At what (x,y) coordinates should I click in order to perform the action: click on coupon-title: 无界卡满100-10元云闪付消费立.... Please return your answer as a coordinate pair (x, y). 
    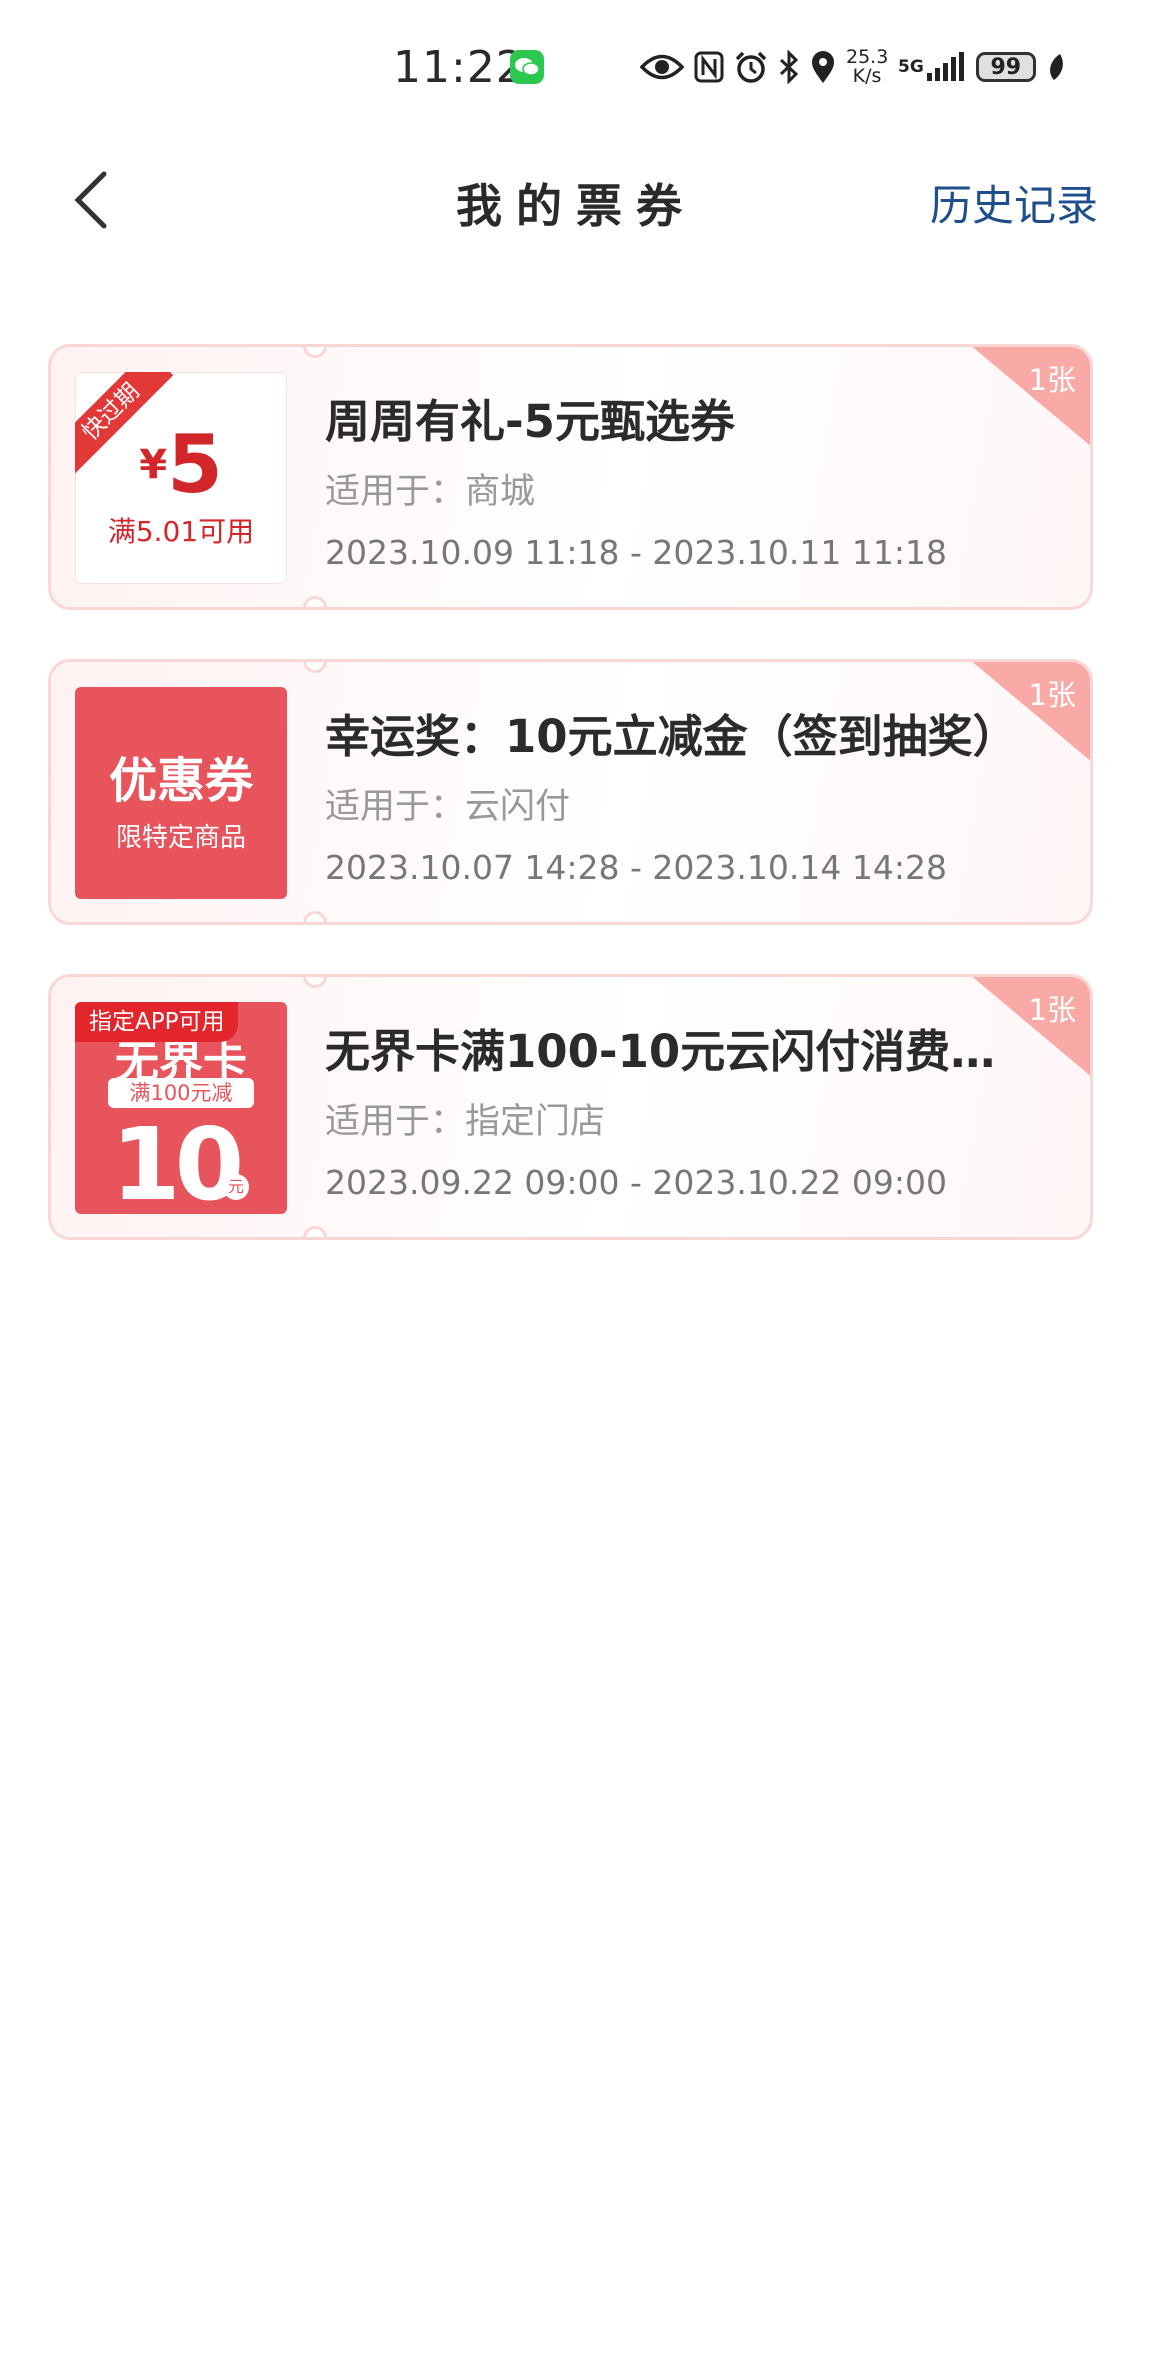
    Looking at the image, I should click on (675, 1051).